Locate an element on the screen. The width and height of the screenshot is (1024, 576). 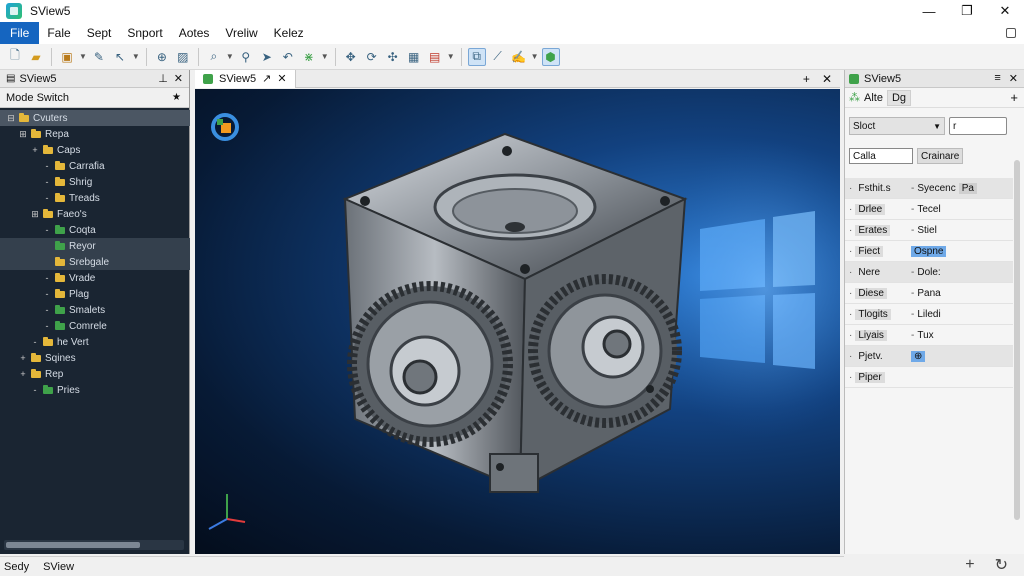
annotate-dropdown-icon: ▼ is located at coordinates (535, 56).